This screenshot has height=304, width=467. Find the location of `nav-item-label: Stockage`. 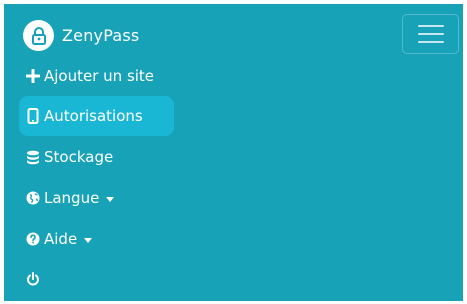

nav-item-label: Stockage is located at coordinates (79, 157).